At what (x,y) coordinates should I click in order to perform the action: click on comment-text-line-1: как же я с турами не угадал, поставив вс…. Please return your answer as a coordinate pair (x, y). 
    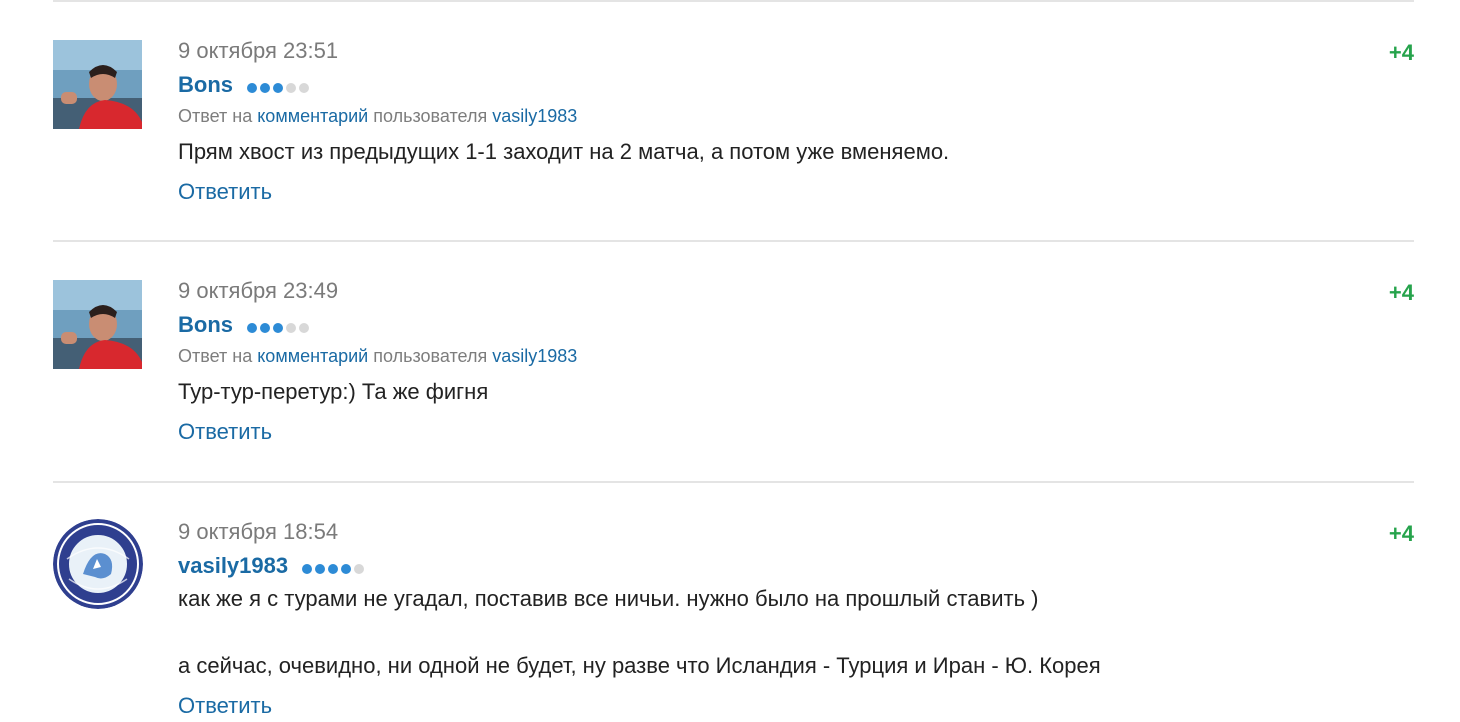
    Looking at the image, I should click on (608, 598).